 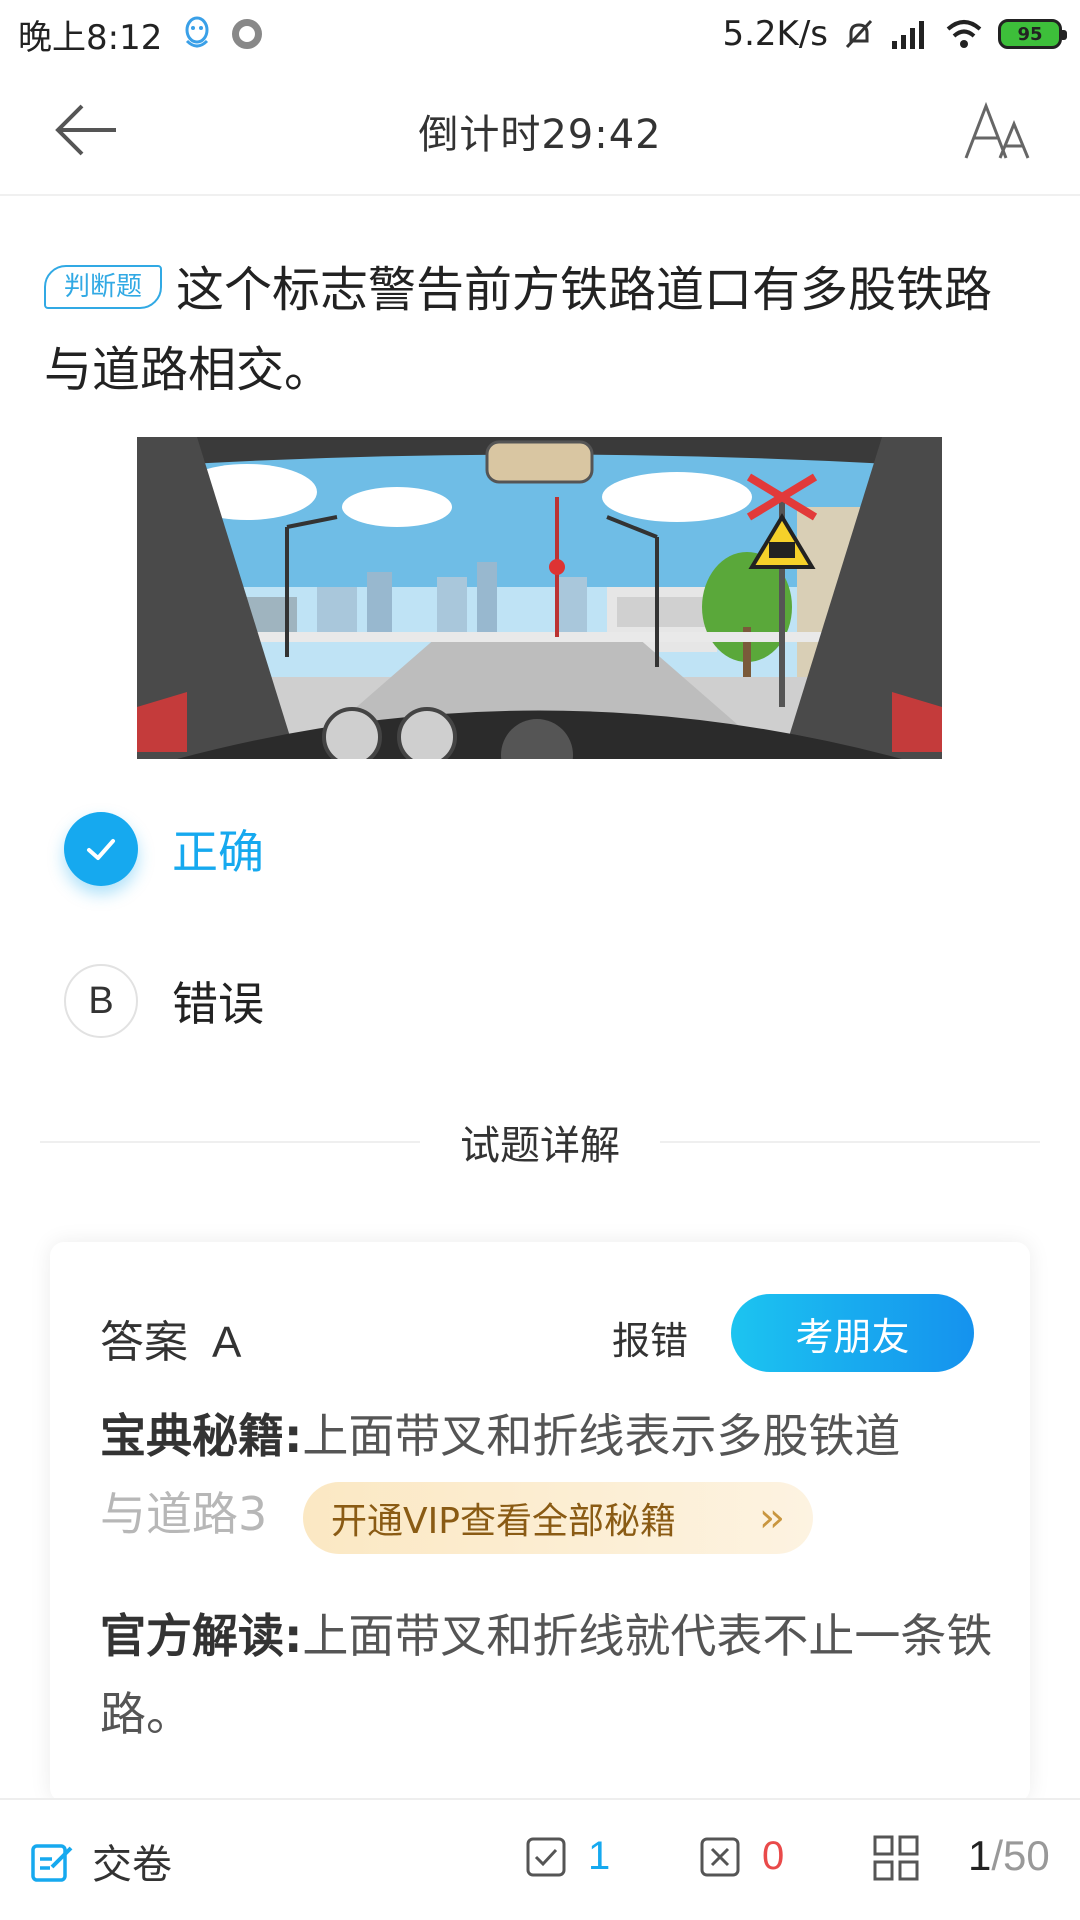 I want to click on edit-paper-icon, so click(x=52, y=1863).